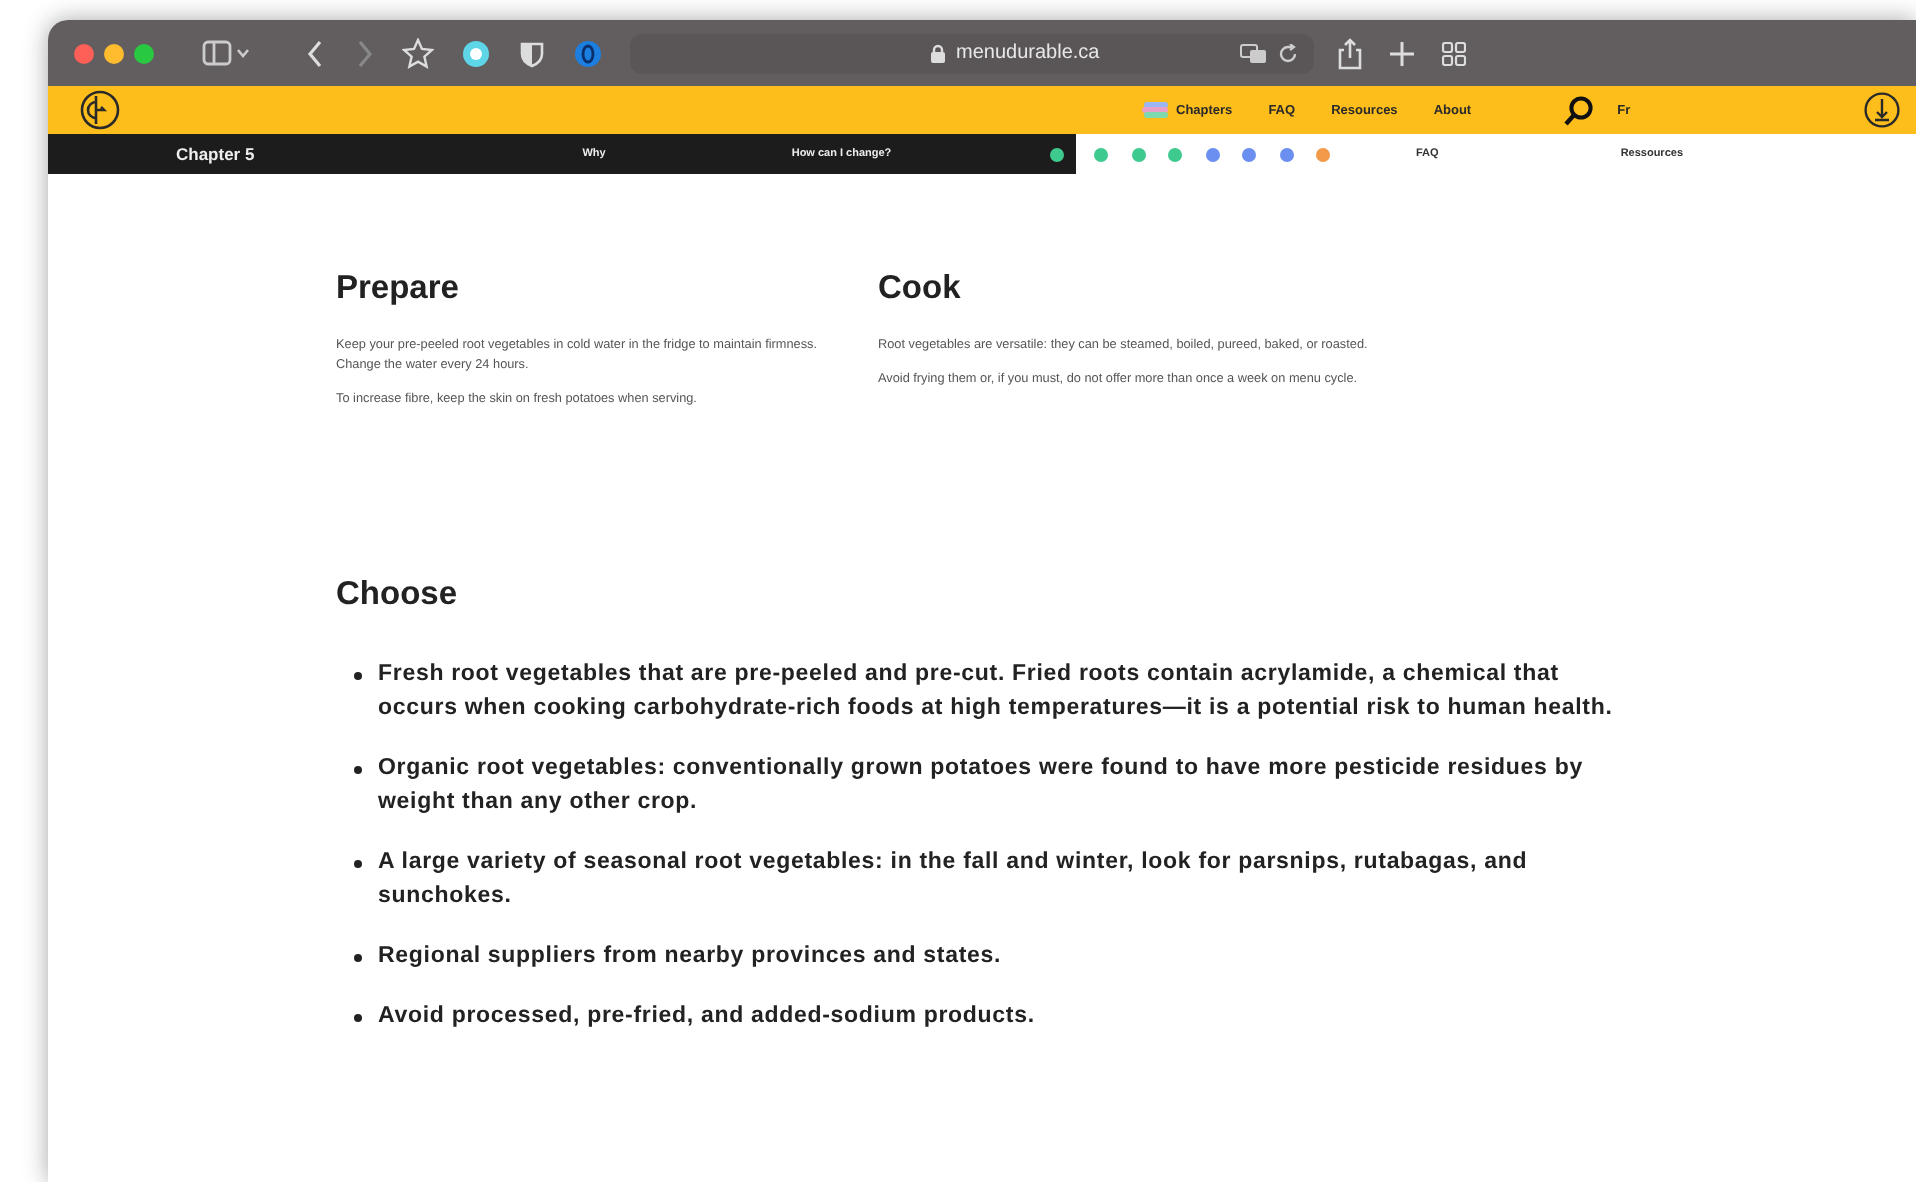 Image resolution: width=1916 pixels, height=1182 pixels. What do you see at coordinates (1350, 53) in the screenshot?
I see `share-icon` at bounding box center [1350, 53].